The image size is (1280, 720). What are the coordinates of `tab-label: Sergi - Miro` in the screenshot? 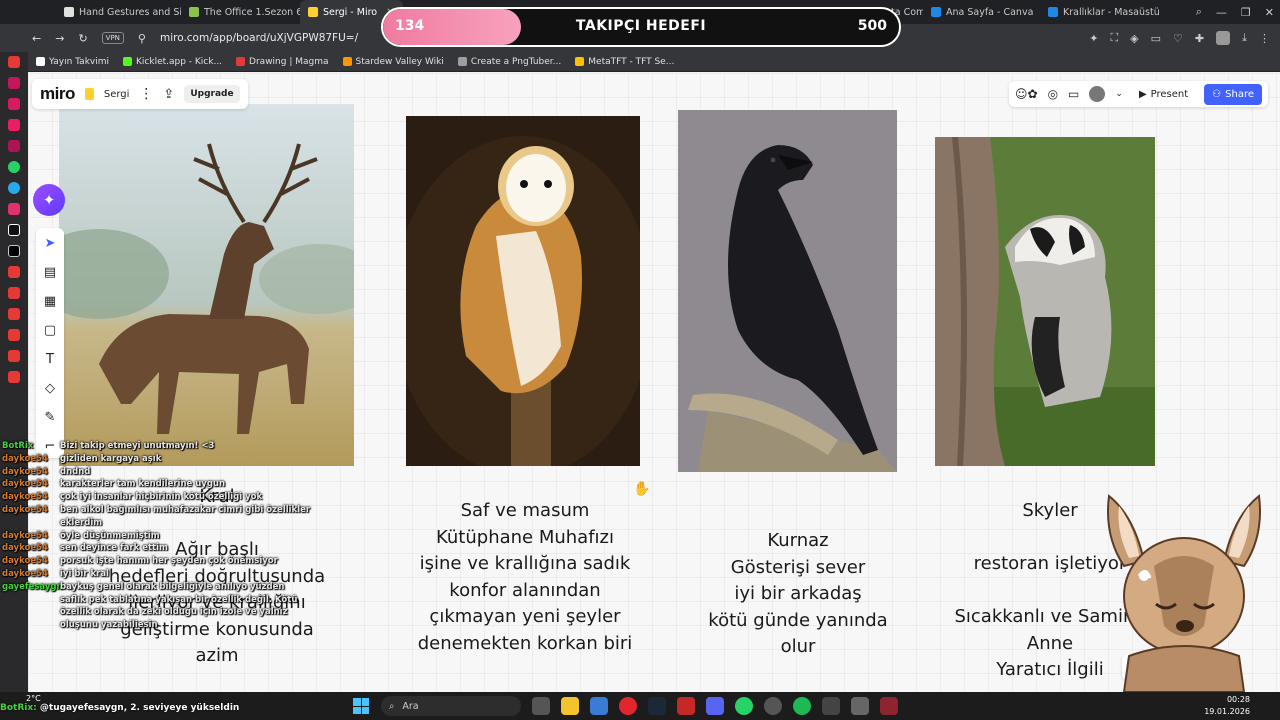 It's located at (350, 12).